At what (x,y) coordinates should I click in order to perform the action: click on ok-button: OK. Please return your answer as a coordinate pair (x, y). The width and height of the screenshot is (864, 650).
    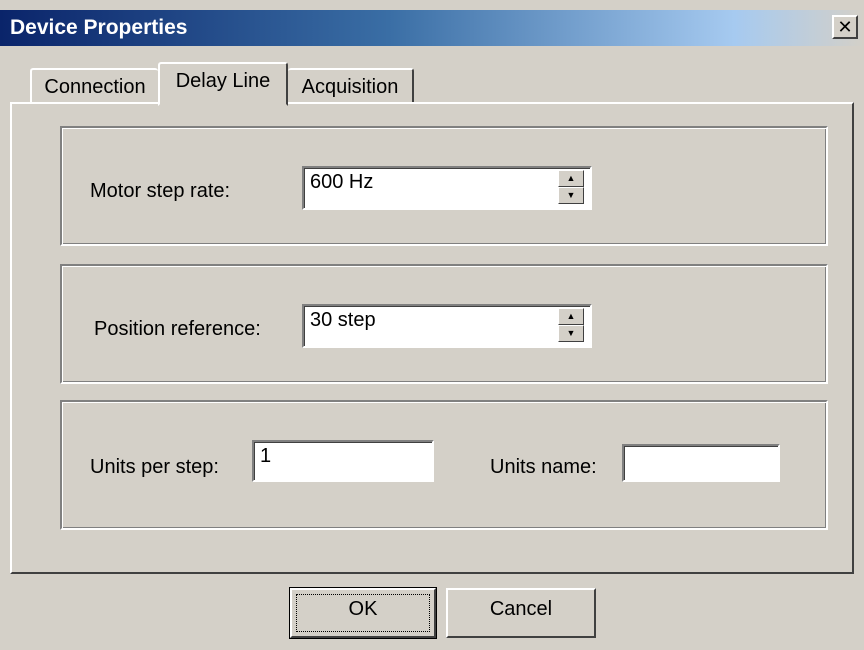
    Looking at the image, I should click on (363, 613).